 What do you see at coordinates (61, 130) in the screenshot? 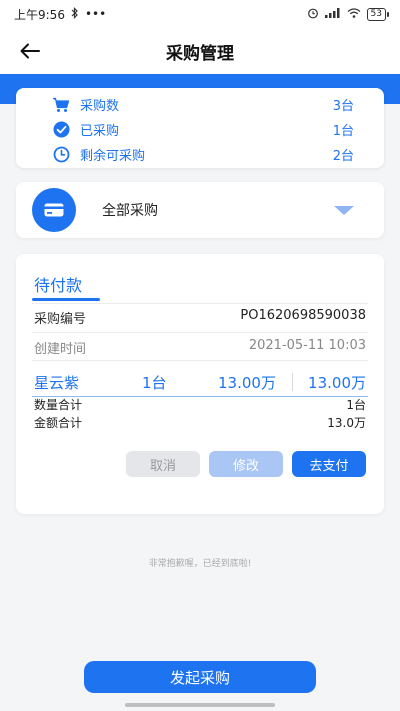
I see `check-circle-icon` at bounding box center [61, 130].